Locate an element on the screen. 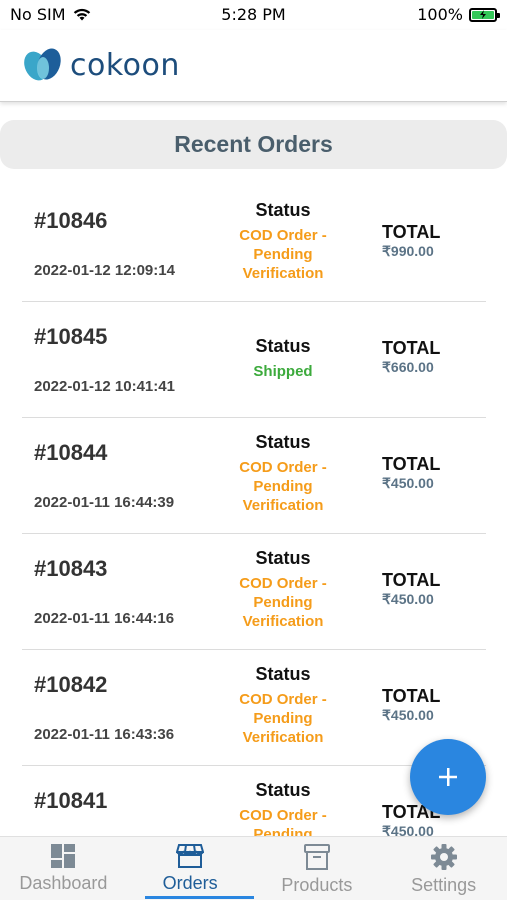 Image resolution: width=507 pixels, height=900 pixels. tab-label: Settings is located at coordinates (444, 885).